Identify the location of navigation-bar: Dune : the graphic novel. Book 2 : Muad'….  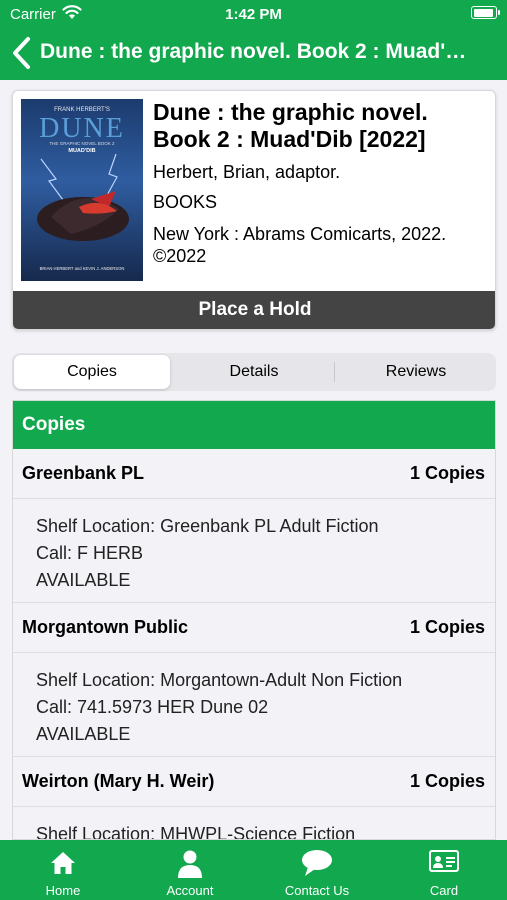
(253, 53).